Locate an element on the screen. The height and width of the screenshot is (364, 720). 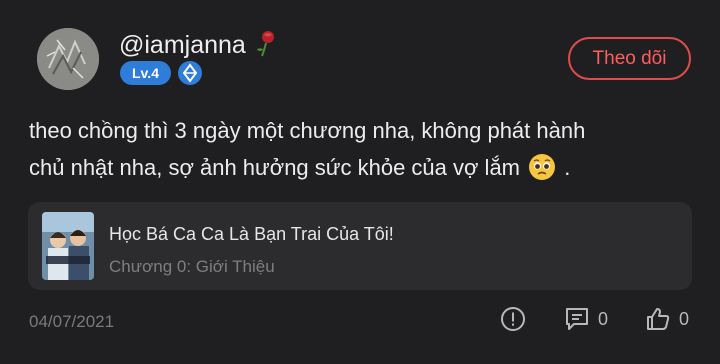
avatar is located at coordinates (68, 59).